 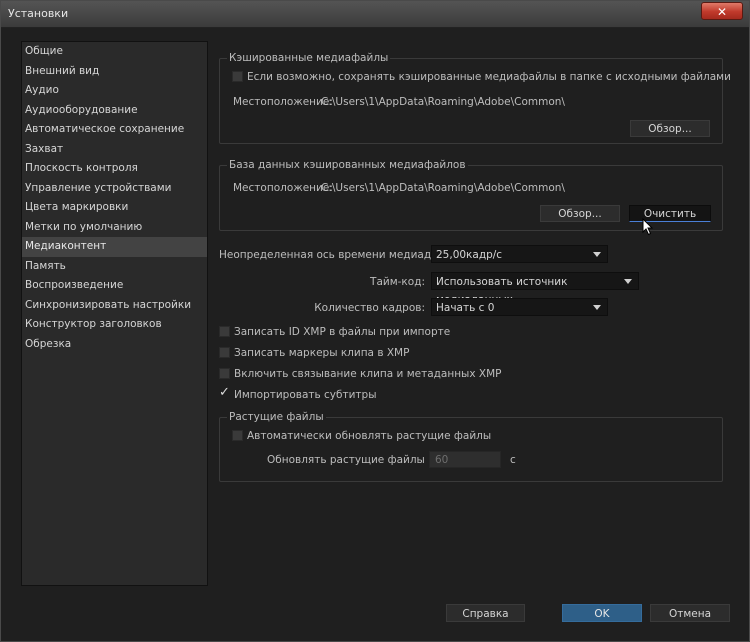 I want to click on import-captions-checkbox: ✓, so click(x=224, y=392).